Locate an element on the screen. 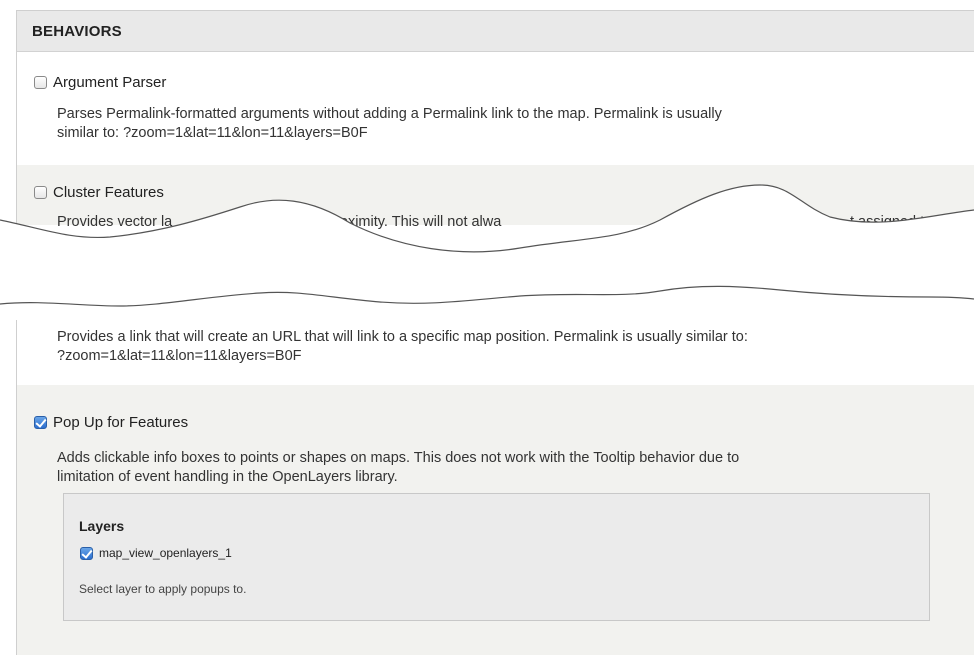 The image size is (974, 655). argument-parser-checkbox is located at coordinates (40, 82).